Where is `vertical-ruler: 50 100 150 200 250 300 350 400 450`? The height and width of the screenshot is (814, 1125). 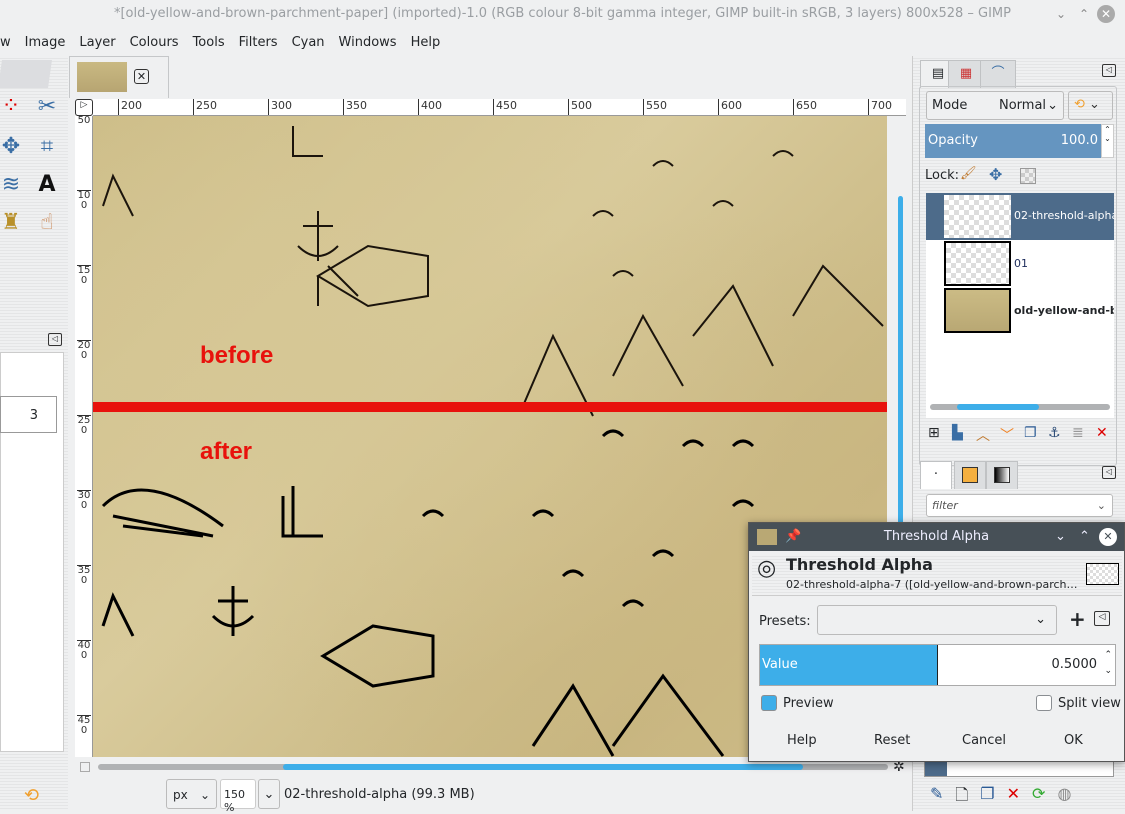
vertical-ruler: 50 100 150 200 250 300 350 400 450 is located at coordinates (84, 436).